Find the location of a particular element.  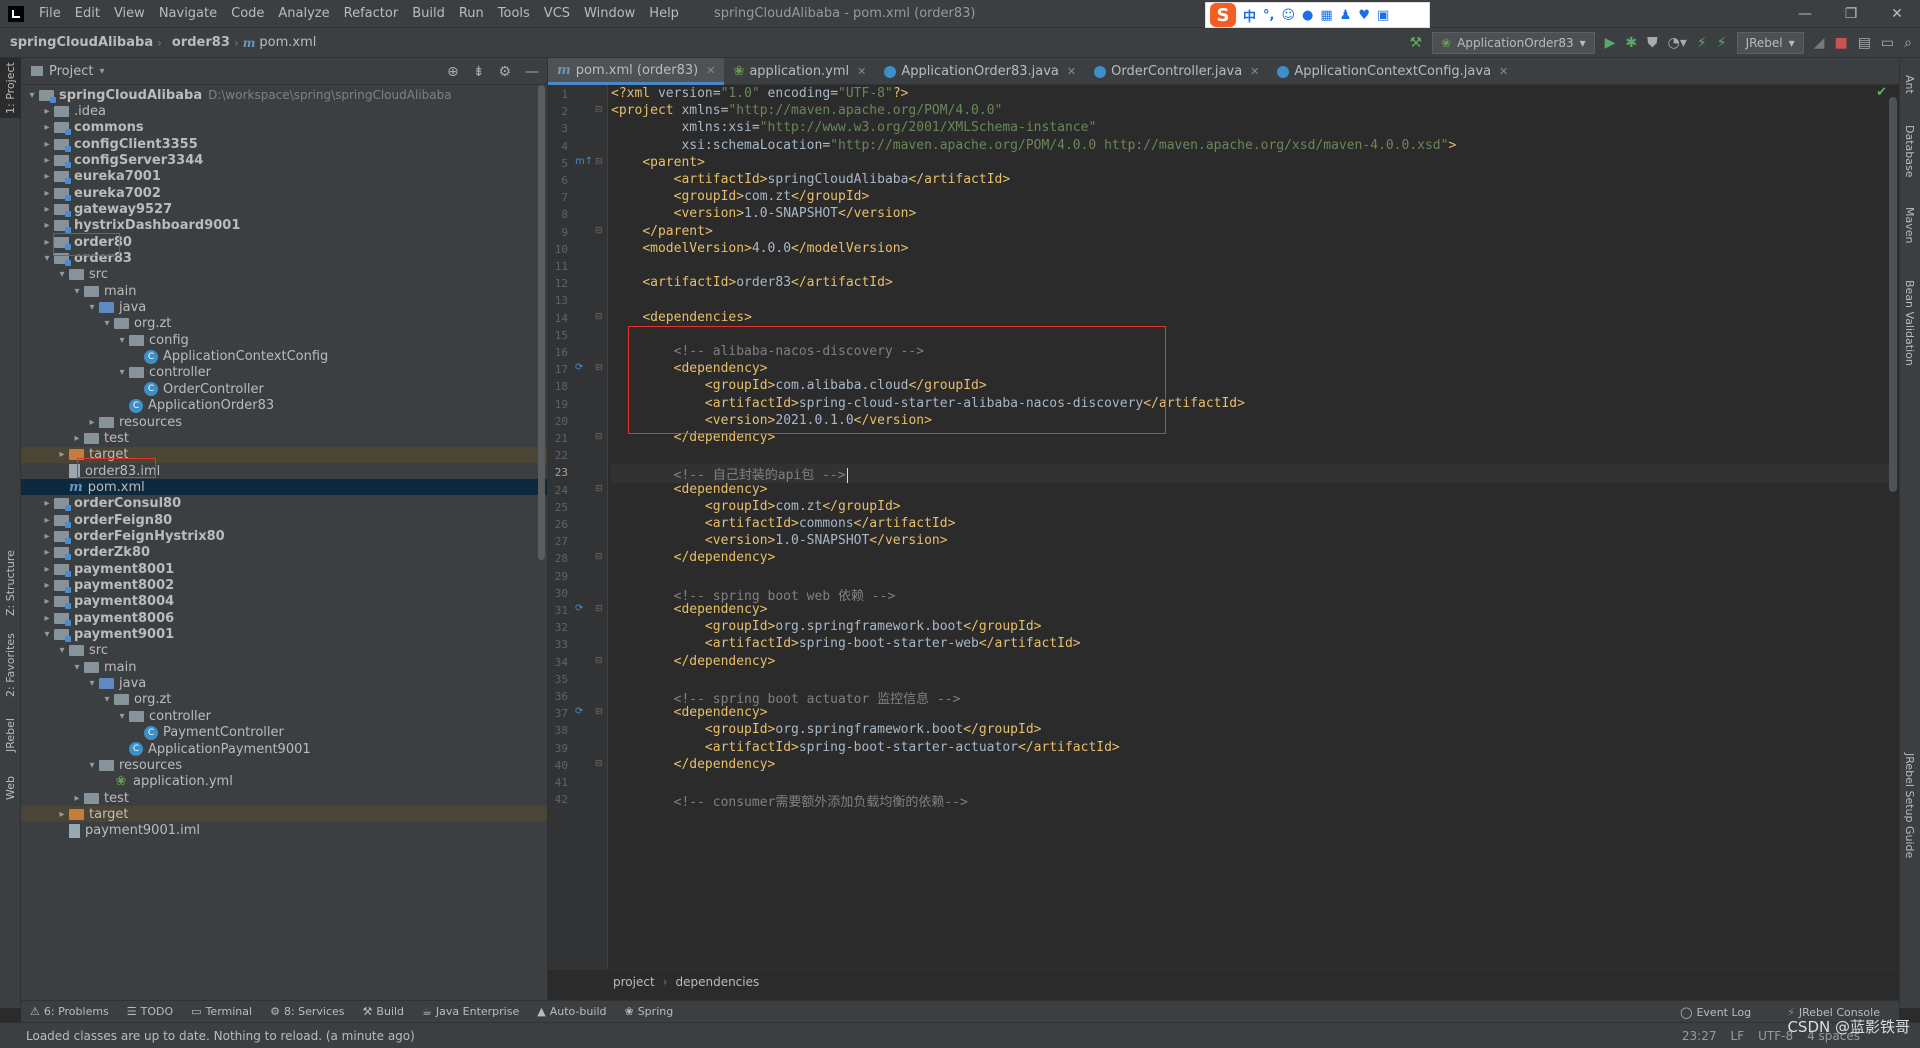

tool-button-java-enterprise: ☕ Java Enterprise is located at coordinates (470, 1011).